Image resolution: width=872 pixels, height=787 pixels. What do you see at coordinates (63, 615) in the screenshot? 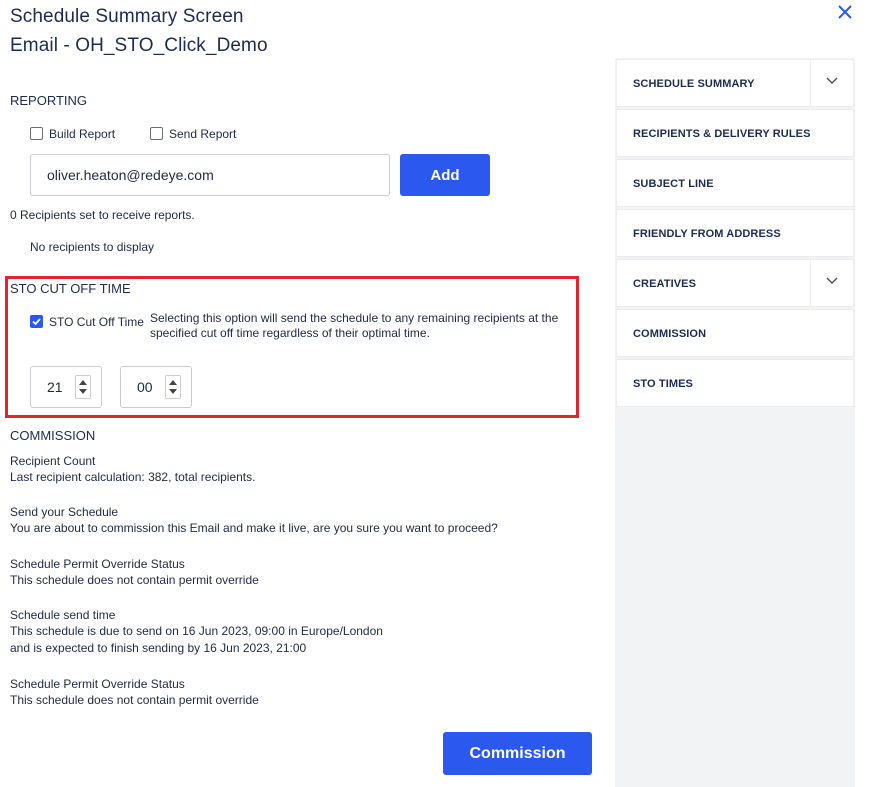
I see `send-time-label: Schedule send time` at bounding box center [63, 615].